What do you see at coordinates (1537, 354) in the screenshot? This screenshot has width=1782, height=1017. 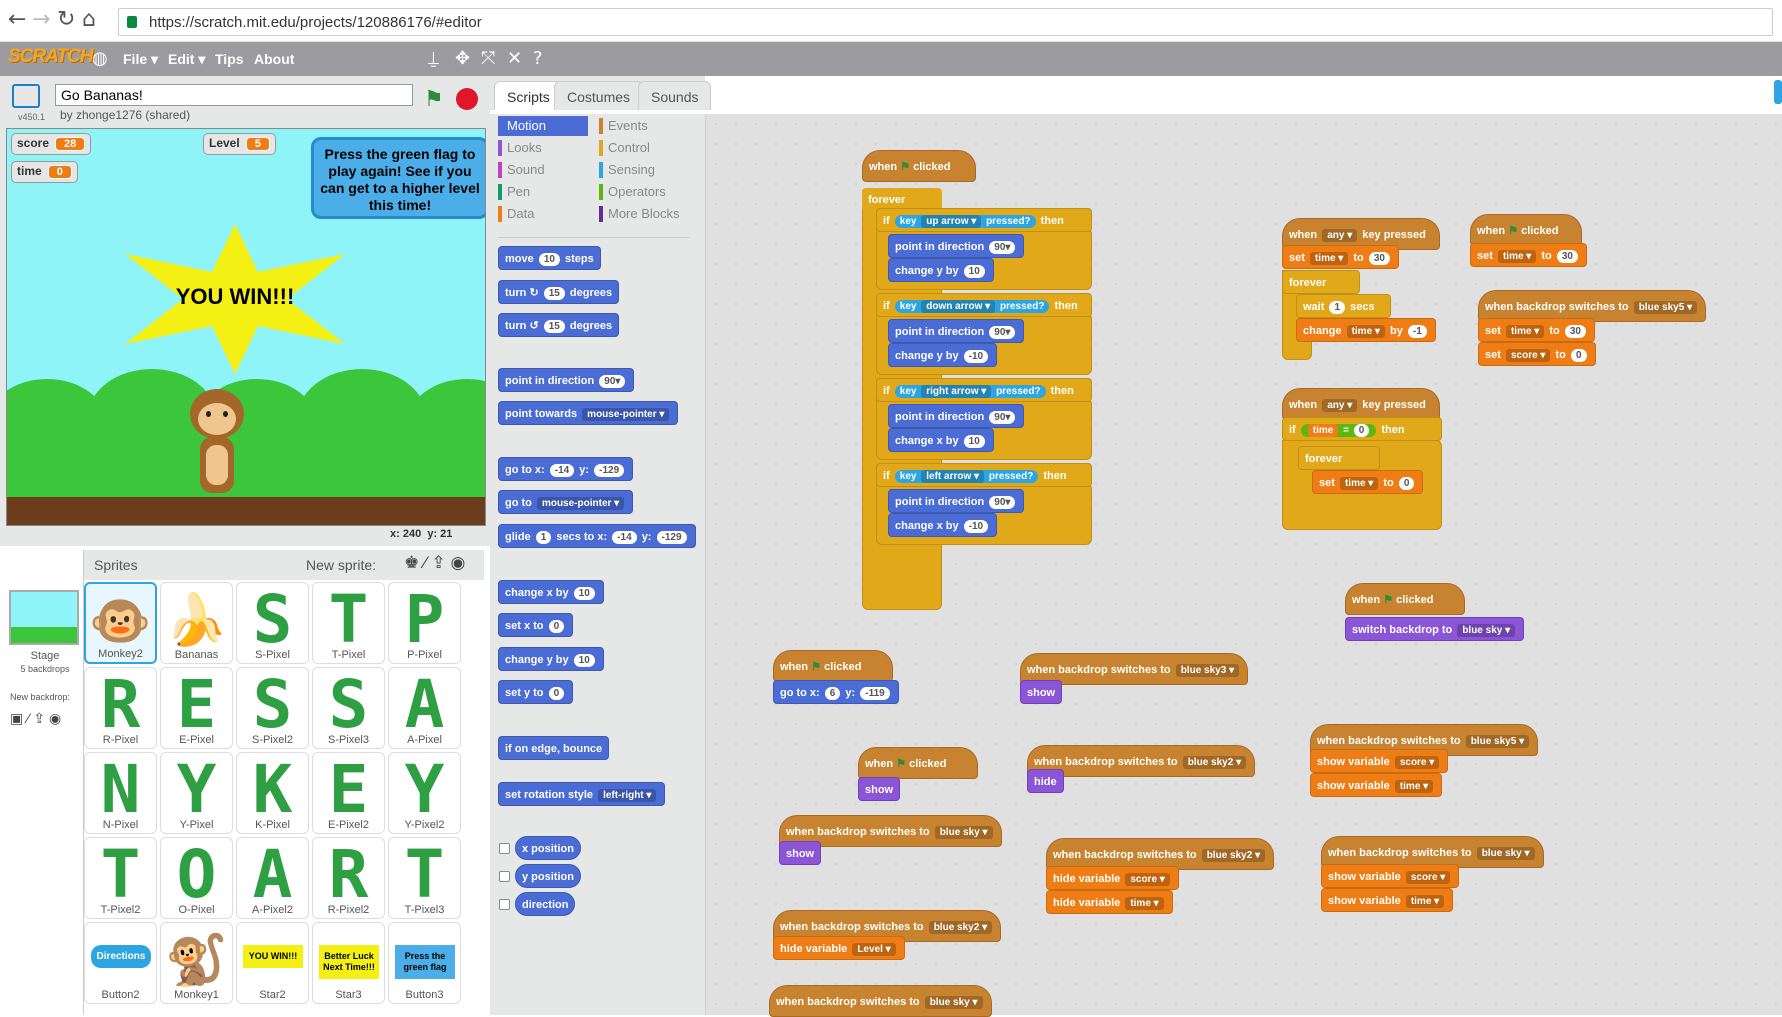 I see `set-score-0-block: set score ▾ to 0` at bounding box center [1537, 354].